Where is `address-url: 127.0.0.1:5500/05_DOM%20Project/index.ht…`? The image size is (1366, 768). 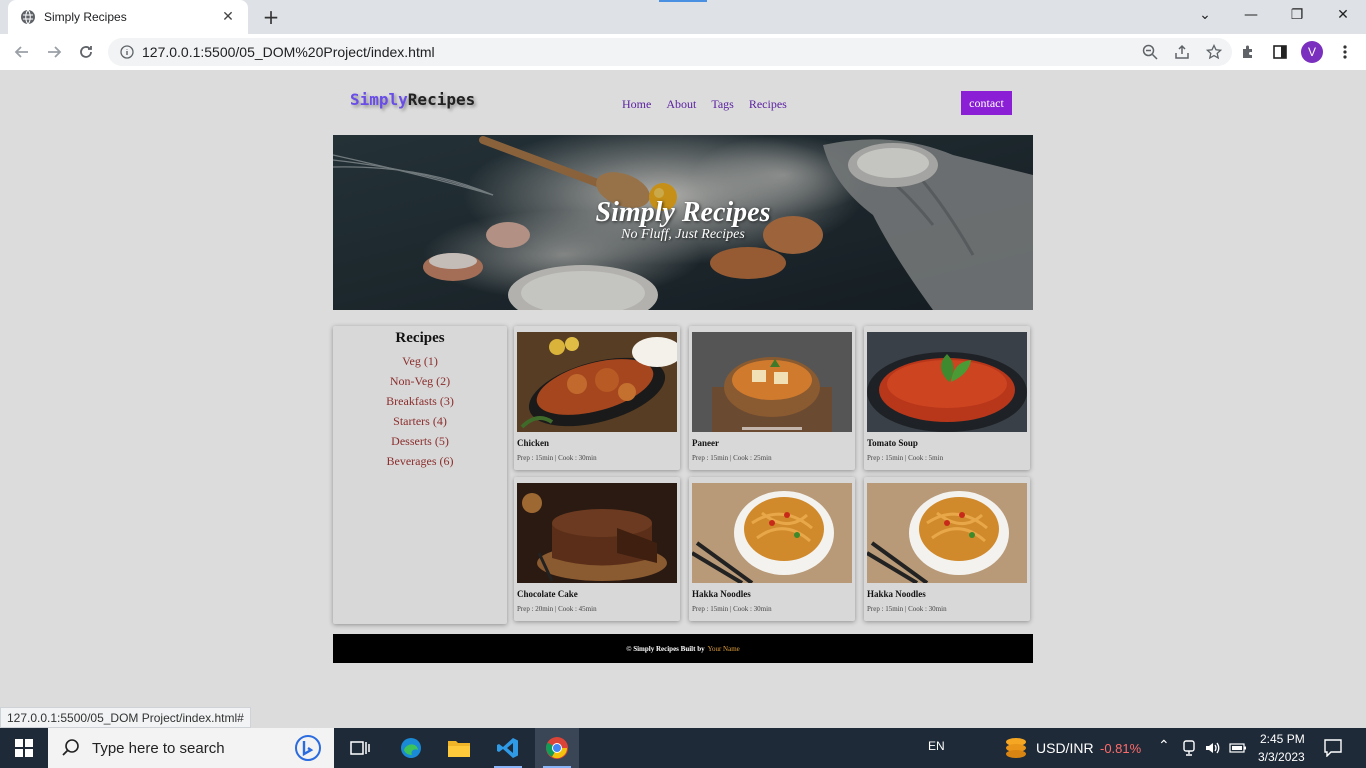
address-url: 127.0.0.1:5500/05_DOM%20Project/index.ht… is located at coordinates (288, 52).